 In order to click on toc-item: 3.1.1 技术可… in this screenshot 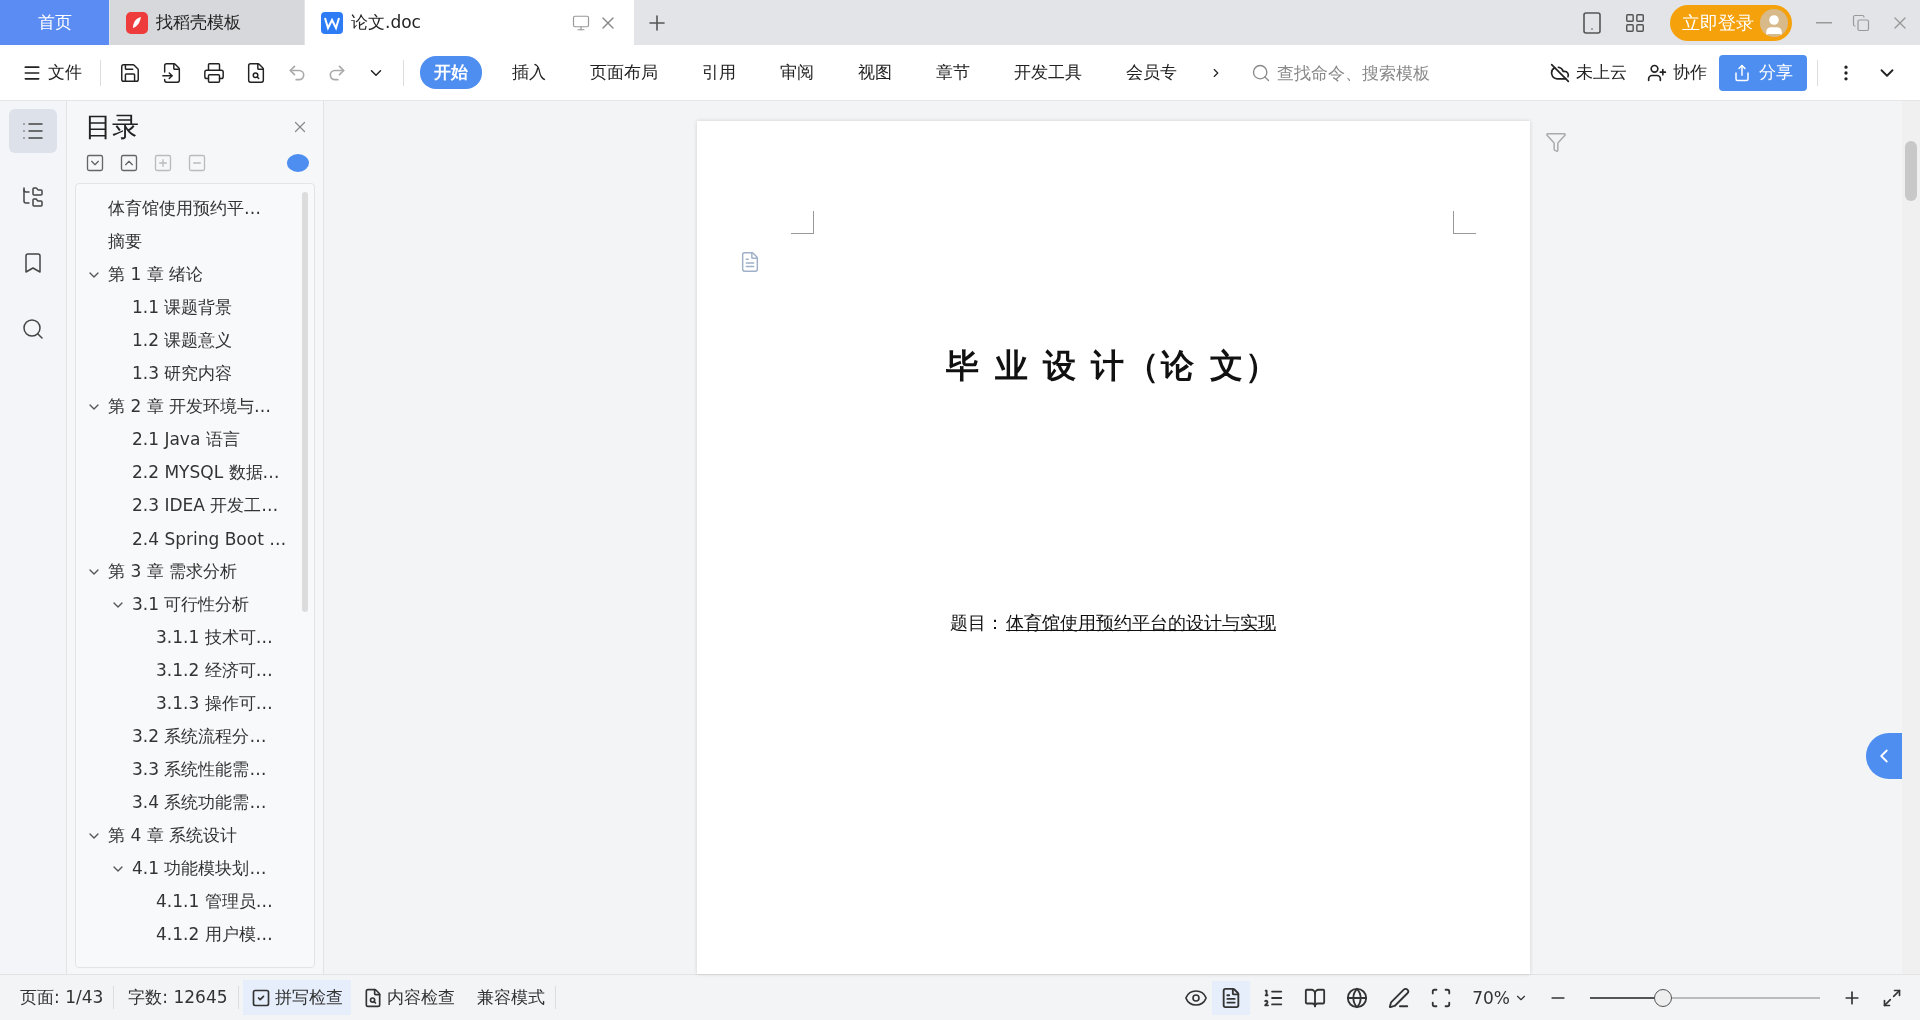, I will do `click(195, 637)`.